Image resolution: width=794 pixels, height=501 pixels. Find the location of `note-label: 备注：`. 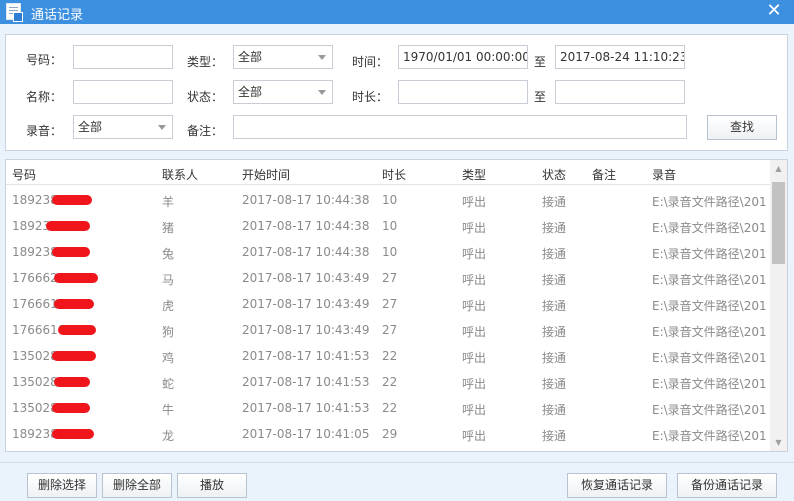

note-label: 备注： is located at coordinates (205, 131).